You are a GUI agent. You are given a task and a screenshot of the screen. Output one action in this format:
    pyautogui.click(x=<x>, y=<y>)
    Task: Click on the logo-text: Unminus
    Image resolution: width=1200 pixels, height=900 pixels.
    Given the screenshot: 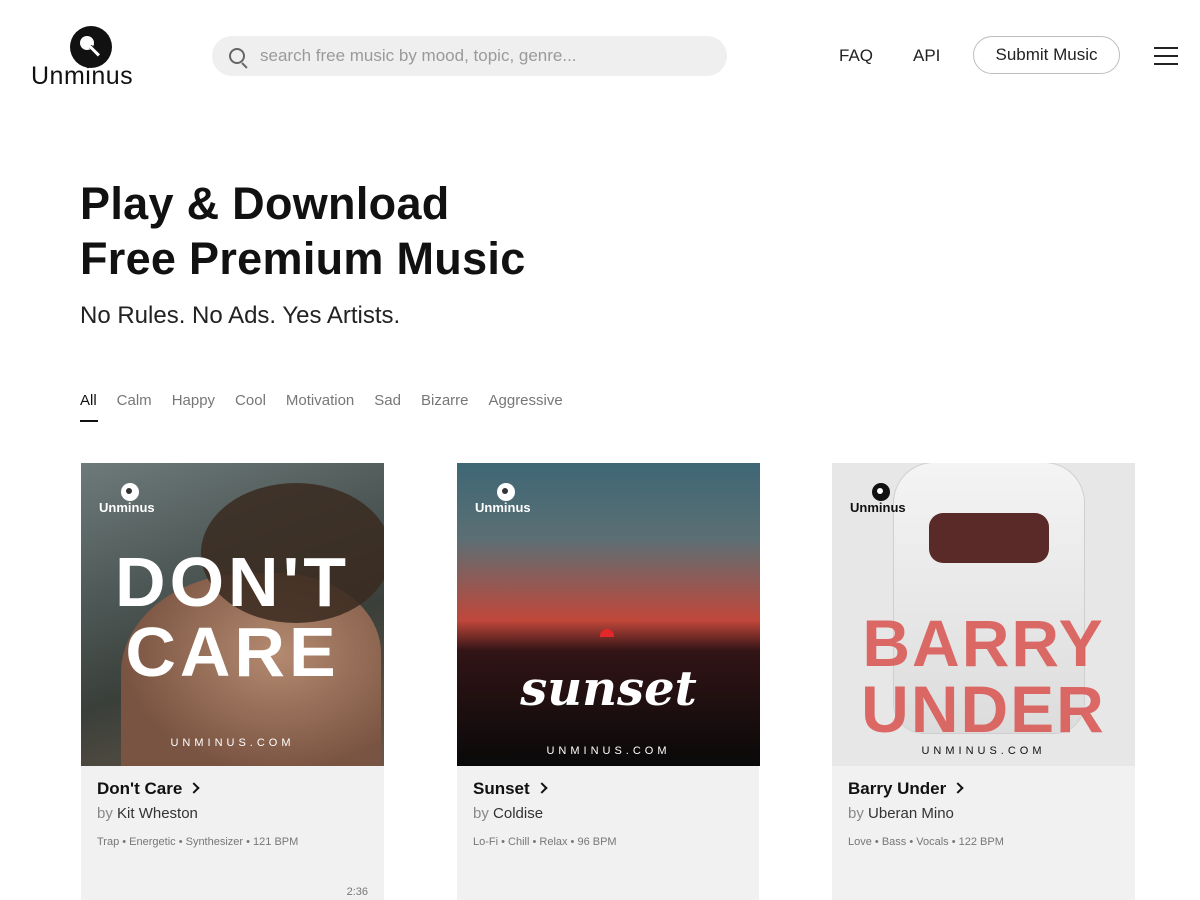 What is the action you would take?
    pyautogui.click(x=82, y=76)
    